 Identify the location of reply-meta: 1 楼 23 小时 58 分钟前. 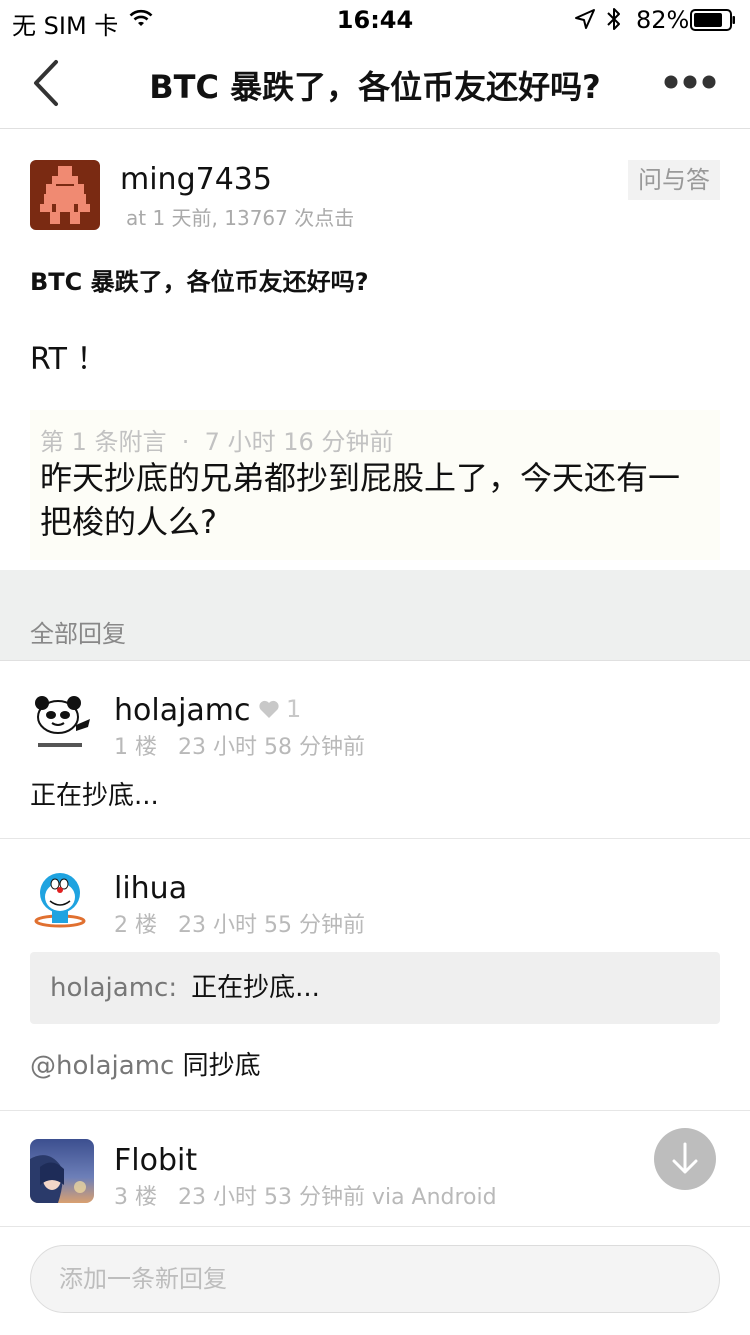
(239, 747).